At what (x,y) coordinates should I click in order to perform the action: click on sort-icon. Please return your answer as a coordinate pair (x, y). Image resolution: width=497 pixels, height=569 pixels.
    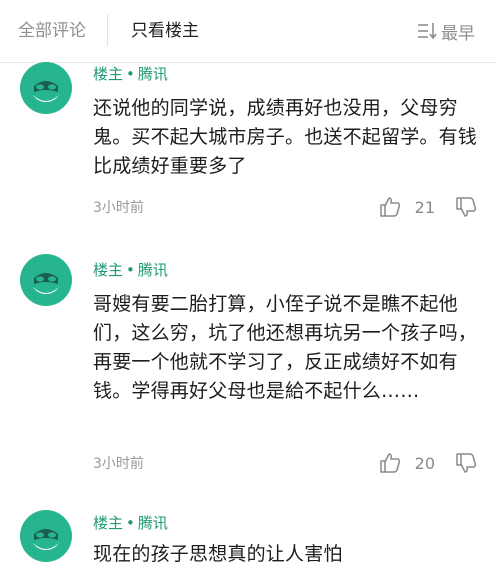
    Looking at the image, I should click on (429, 31).